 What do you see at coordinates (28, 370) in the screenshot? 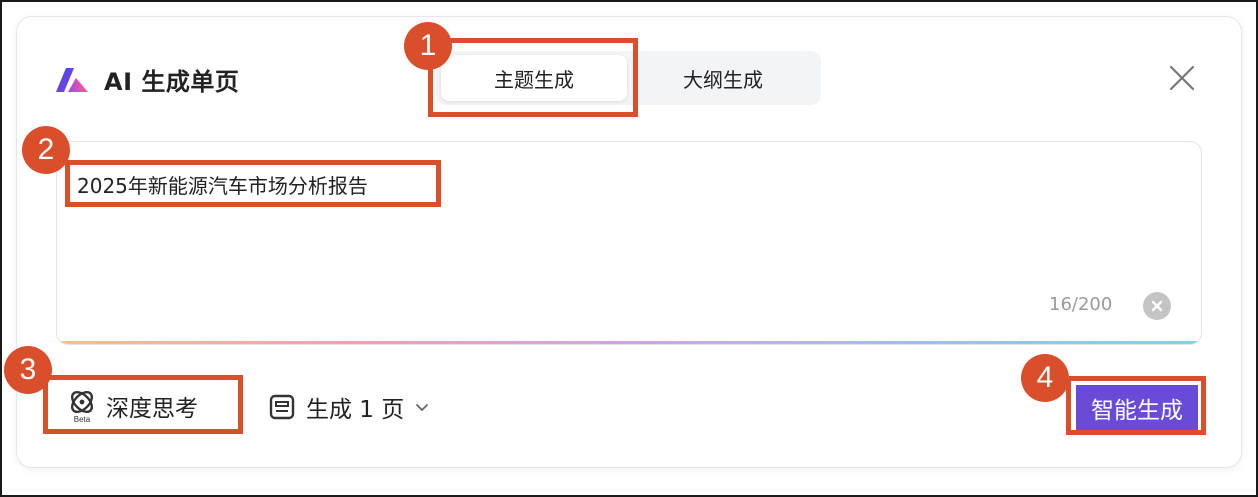
I see `annotation-badge-3: 3` at bounding box center [28, 370].